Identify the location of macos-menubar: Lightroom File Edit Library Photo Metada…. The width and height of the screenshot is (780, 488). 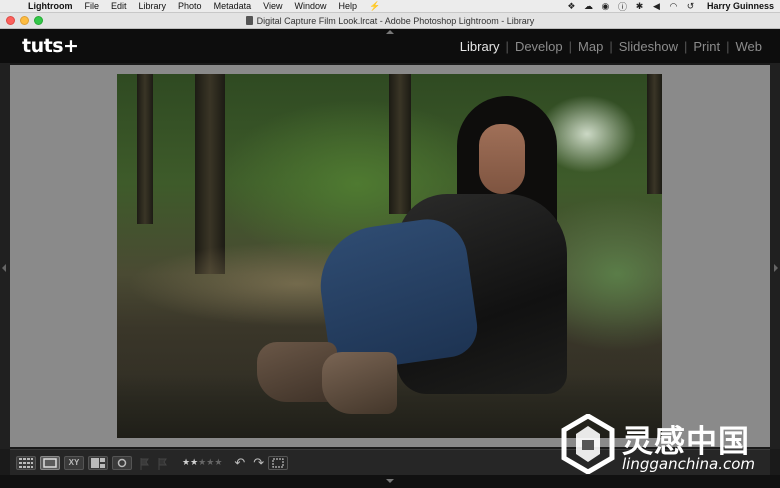
(390, 6).